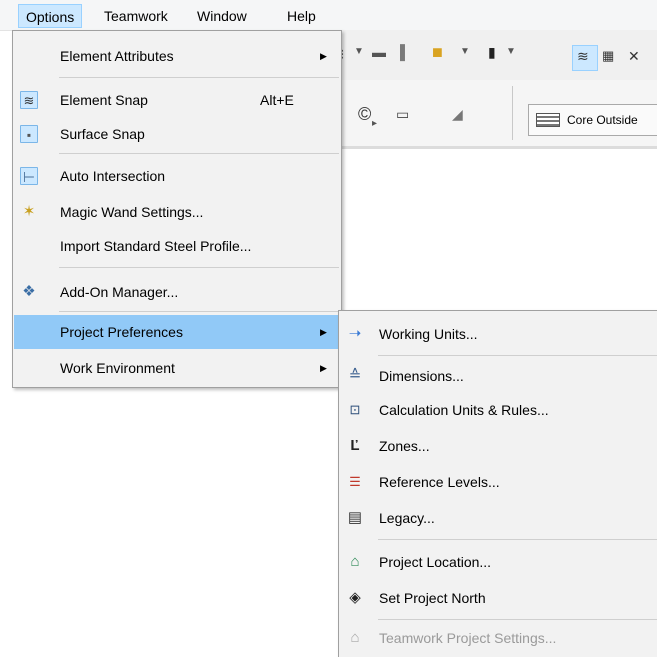 This screenshot has width=657, height=657. What do you see at coordinates (432, 598) in the screenshot?
I see `menu-item-label: Set Project North` at bounding box center [432, 598].